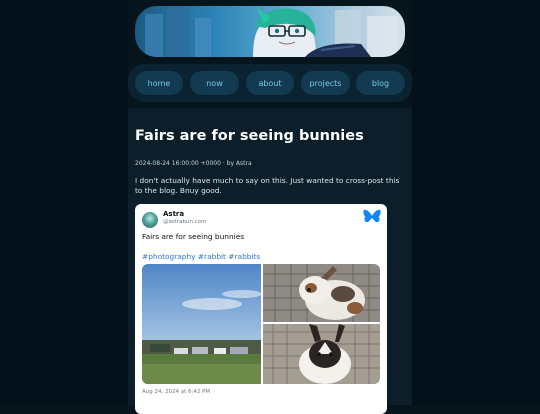  Describe the element at coordinates (159, 83) in the screenshot. I see `nav-home-button: home` at that location.